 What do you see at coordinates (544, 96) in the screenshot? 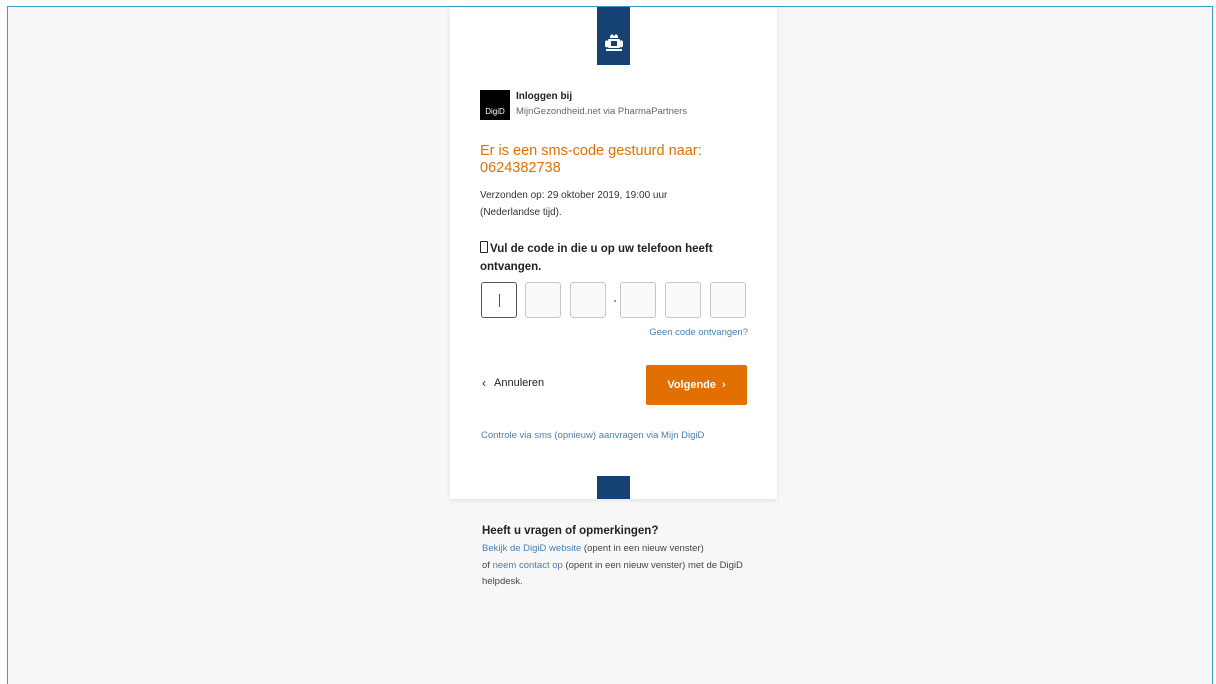
I see `login-label: Inloggen bij` at bounding box center [544, 96].